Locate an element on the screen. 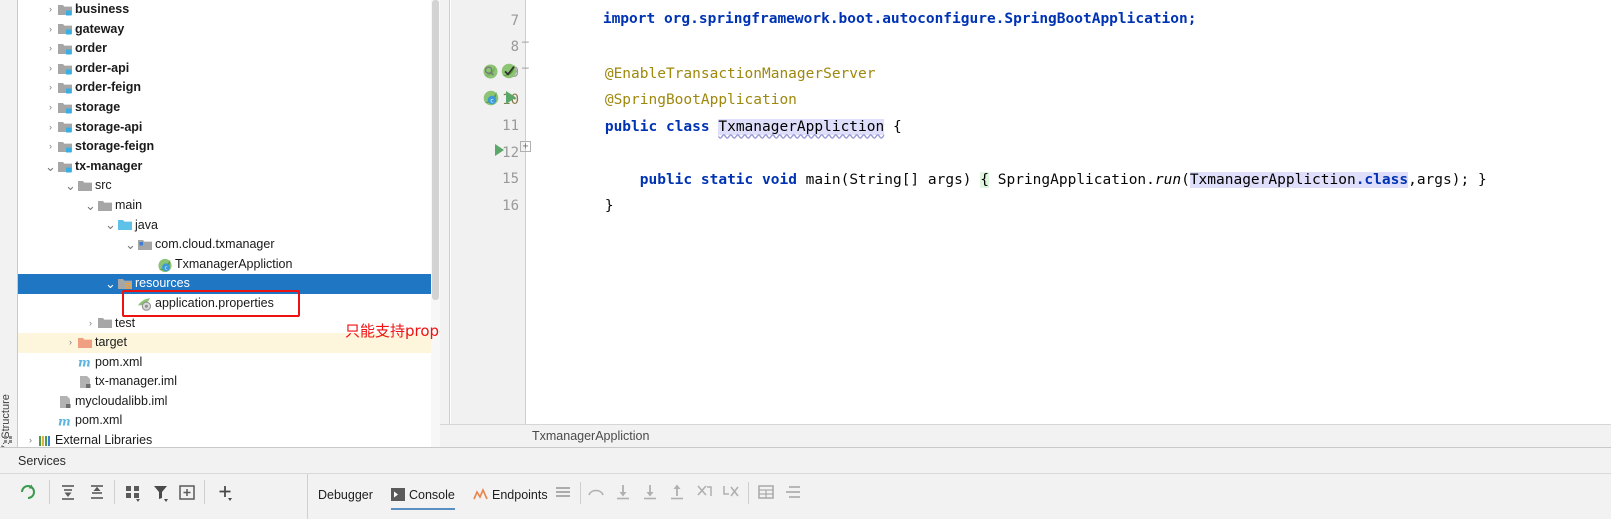 This screenshot has height=519, width=1611. spring-search-bean-icon is located at coordinates (490, 71).